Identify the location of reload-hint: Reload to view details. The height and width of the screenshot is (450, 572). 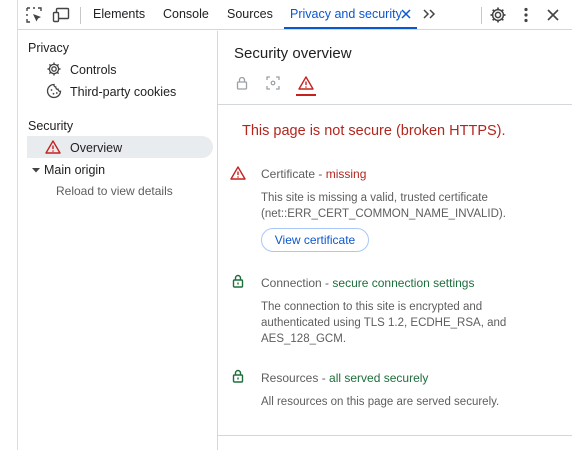
(114, 191).